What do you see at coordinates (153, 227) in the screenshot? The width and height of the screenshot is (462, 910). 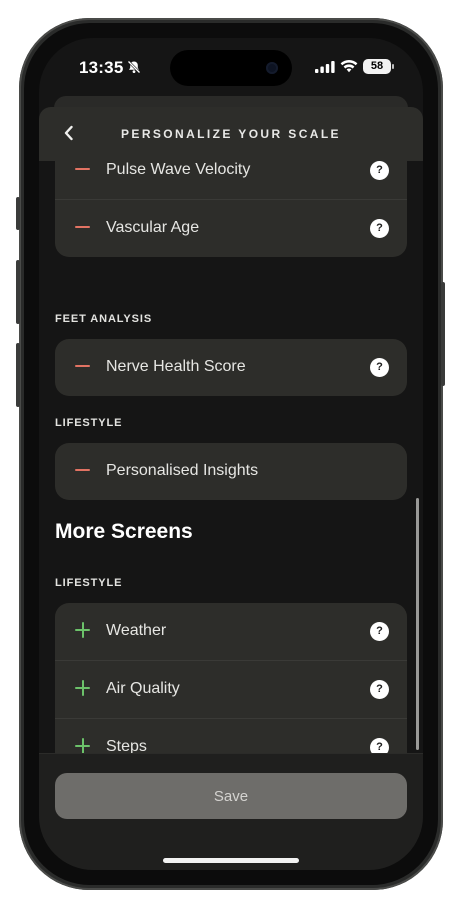 I see `list-item-label: Vascular Age` at bounding box center [153, 227].